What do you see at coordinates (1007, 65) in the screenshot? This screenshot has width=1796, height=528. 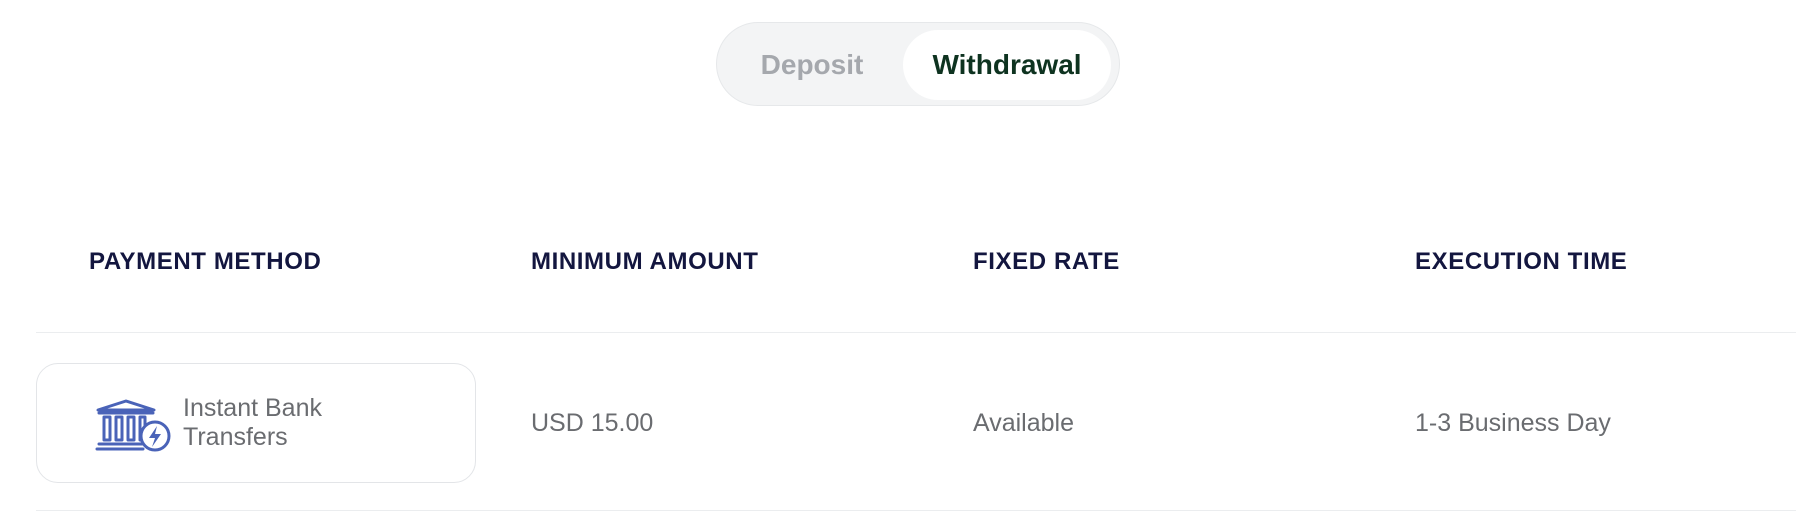 I see `tab-withdrawal: Withdrawal` at bounding box center [1007, 65].